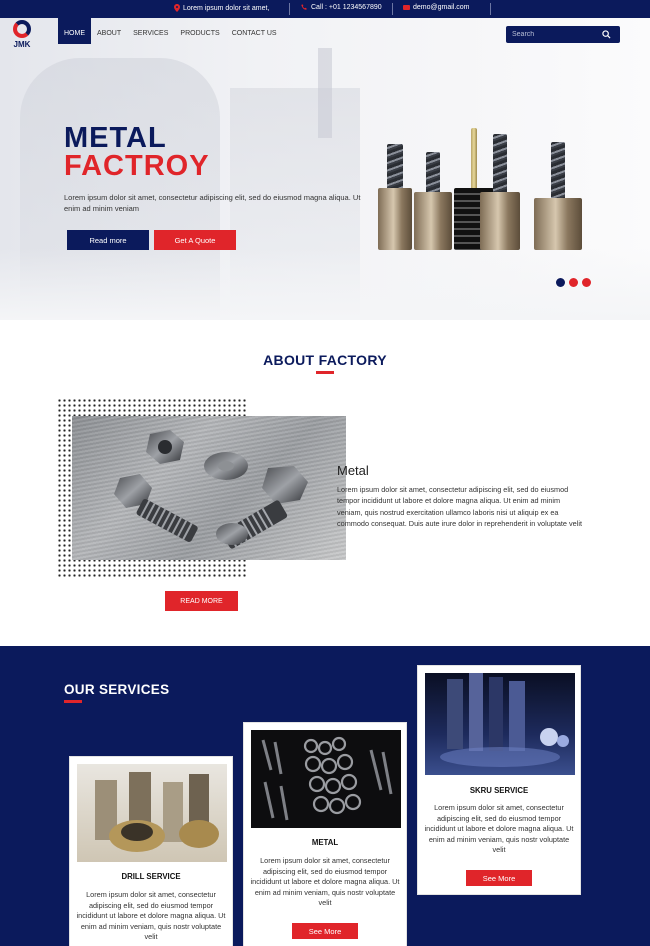  What do you see at coordinates (500, 724) in the screenshot?
I see `skru-service-image` at bounding box center [500, 724].